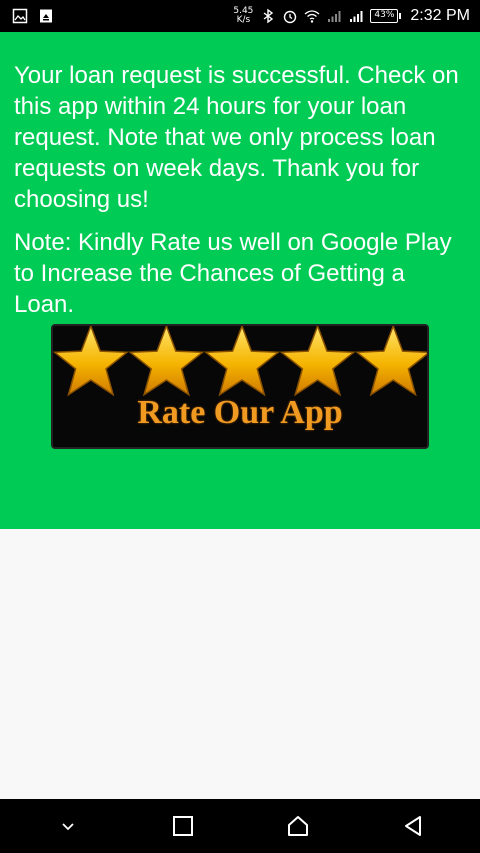 The width and height of the screenshot is (480, 853). I want to click on bluetooth-icon, so click(268, 16).